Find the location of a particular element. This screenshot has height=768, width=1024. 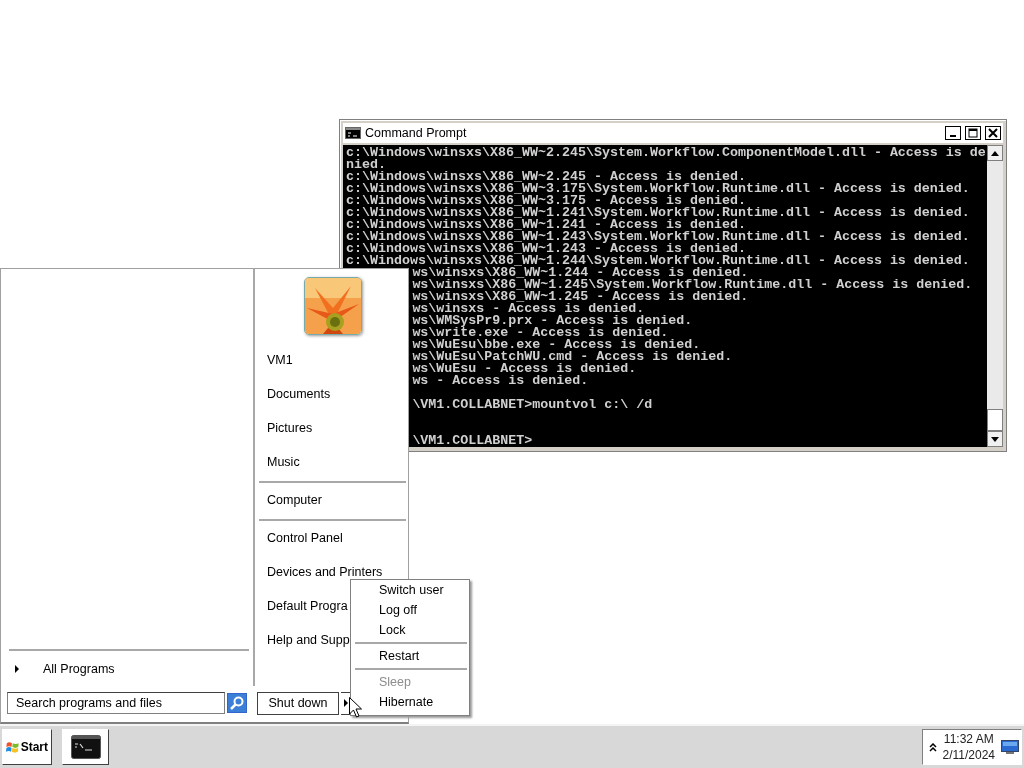

start-menu-item: Default Progra is located at coordinates (307, 606).